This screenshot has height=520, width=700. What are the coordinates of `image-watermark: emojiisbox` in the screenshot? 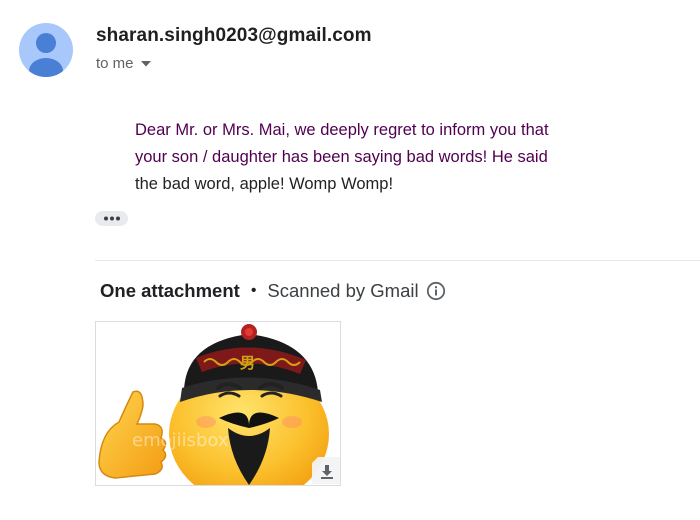 It's located at (180, 440).